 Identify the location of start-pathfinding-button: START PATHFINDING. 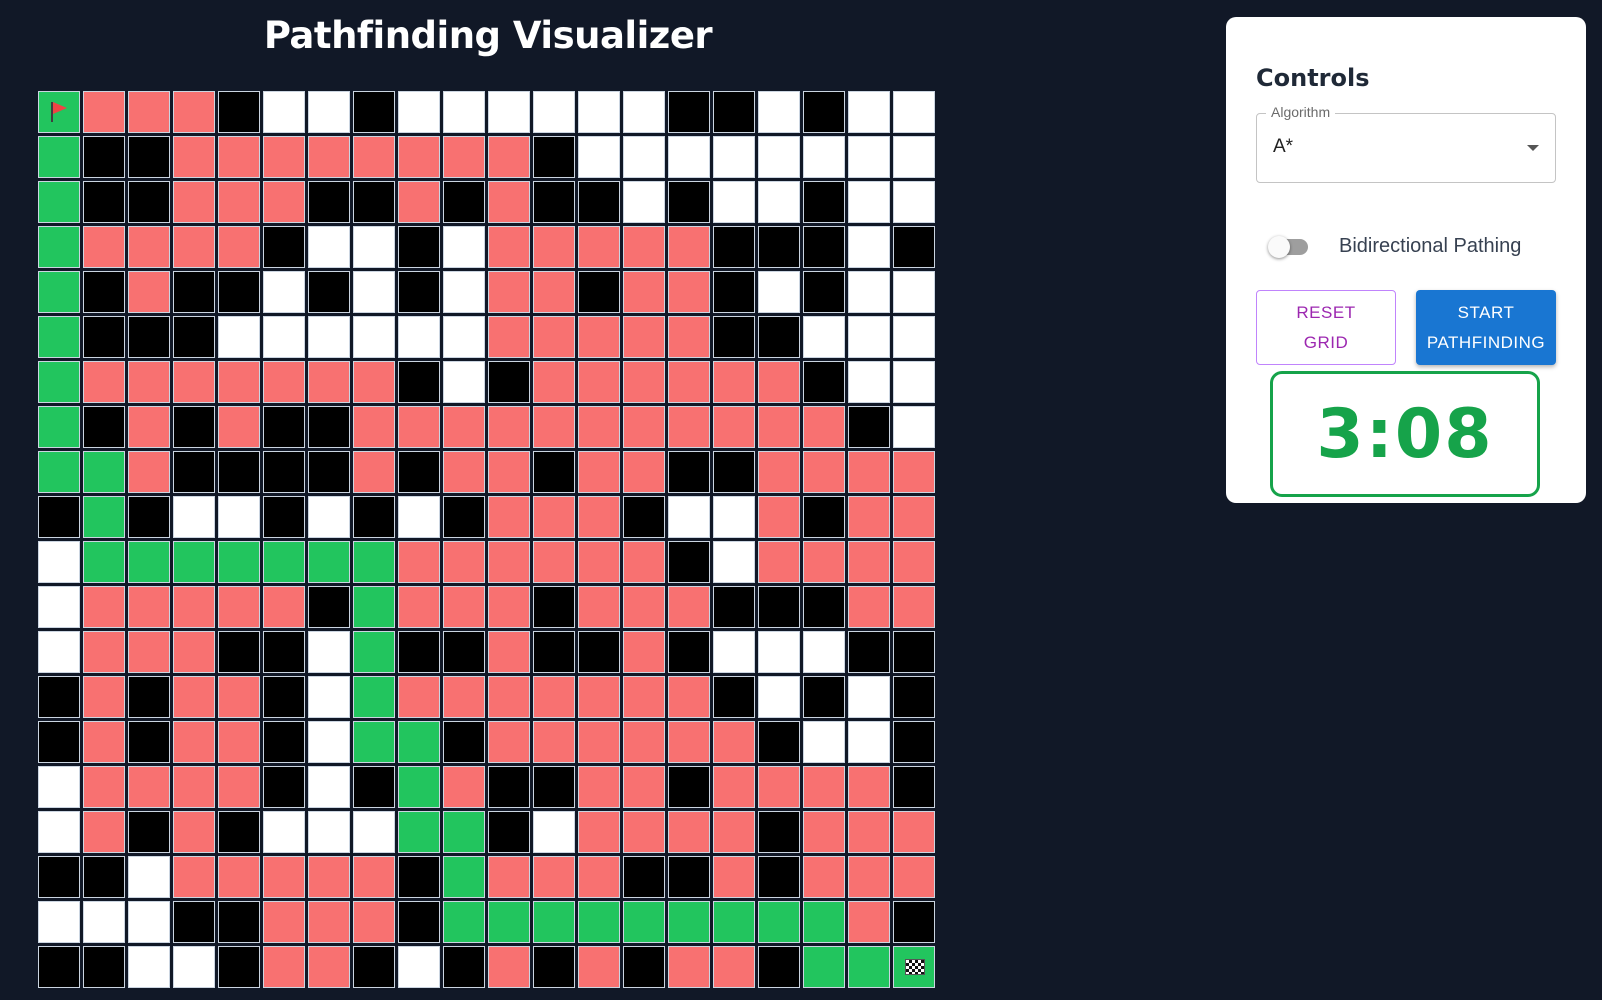
(1486, 327).